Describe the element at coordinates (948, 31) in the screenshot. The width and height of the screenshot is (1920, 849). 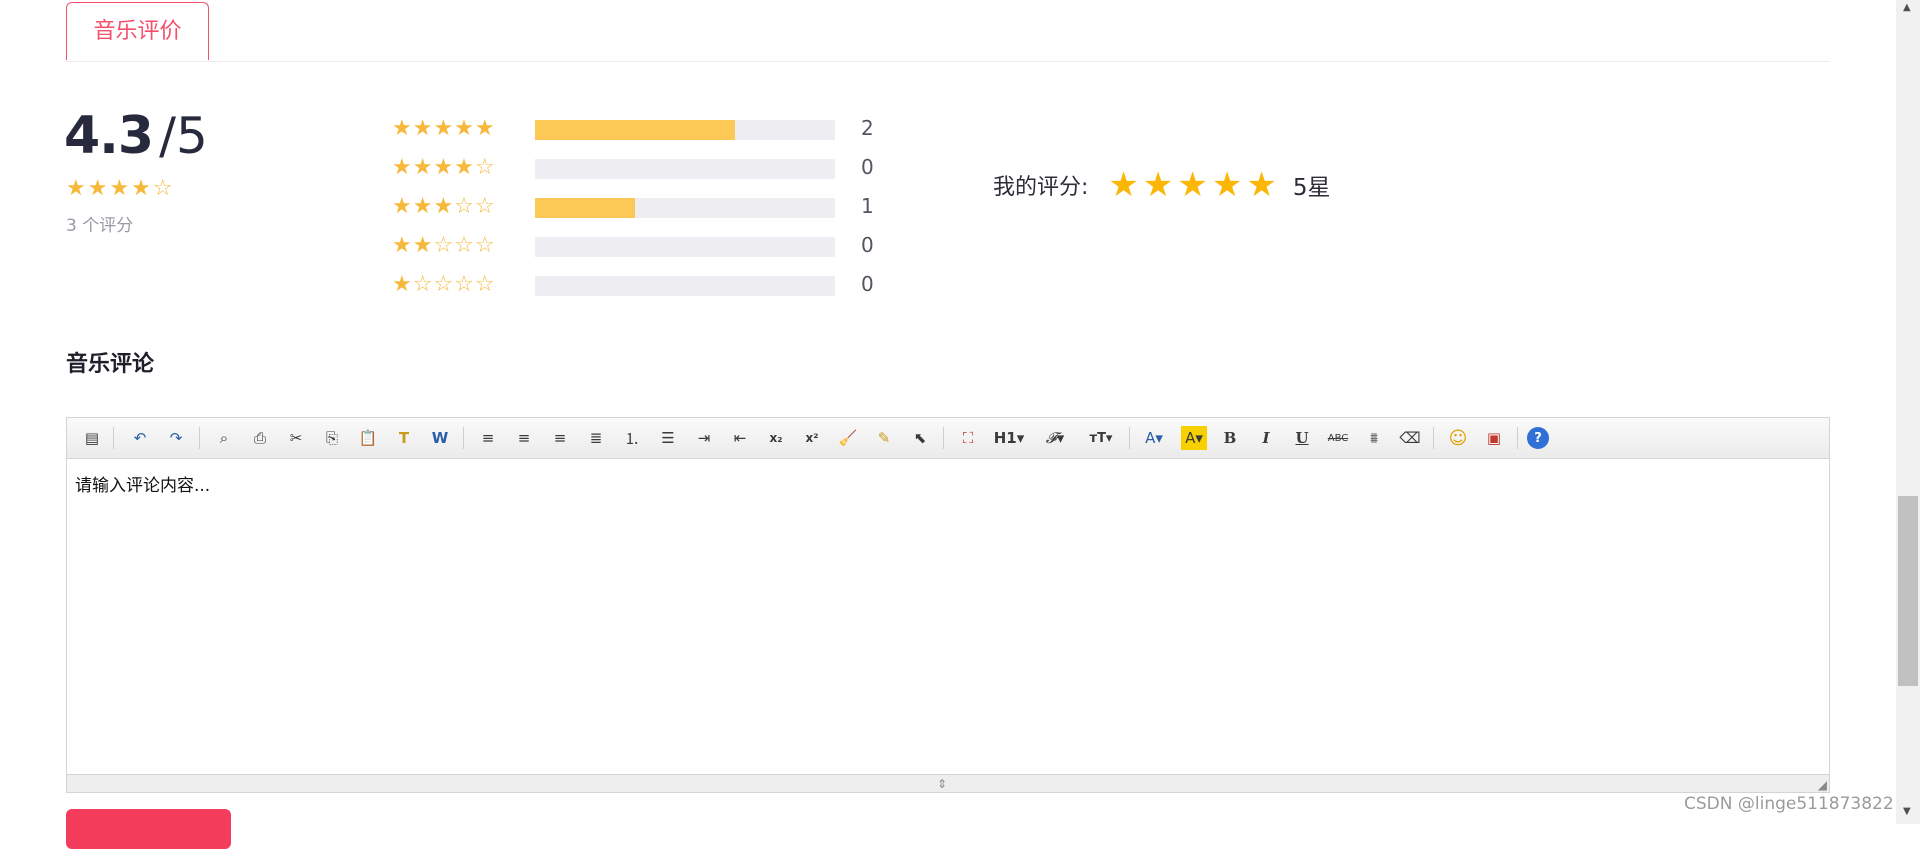
I see `tab-bar: 音乐评价` at that location.